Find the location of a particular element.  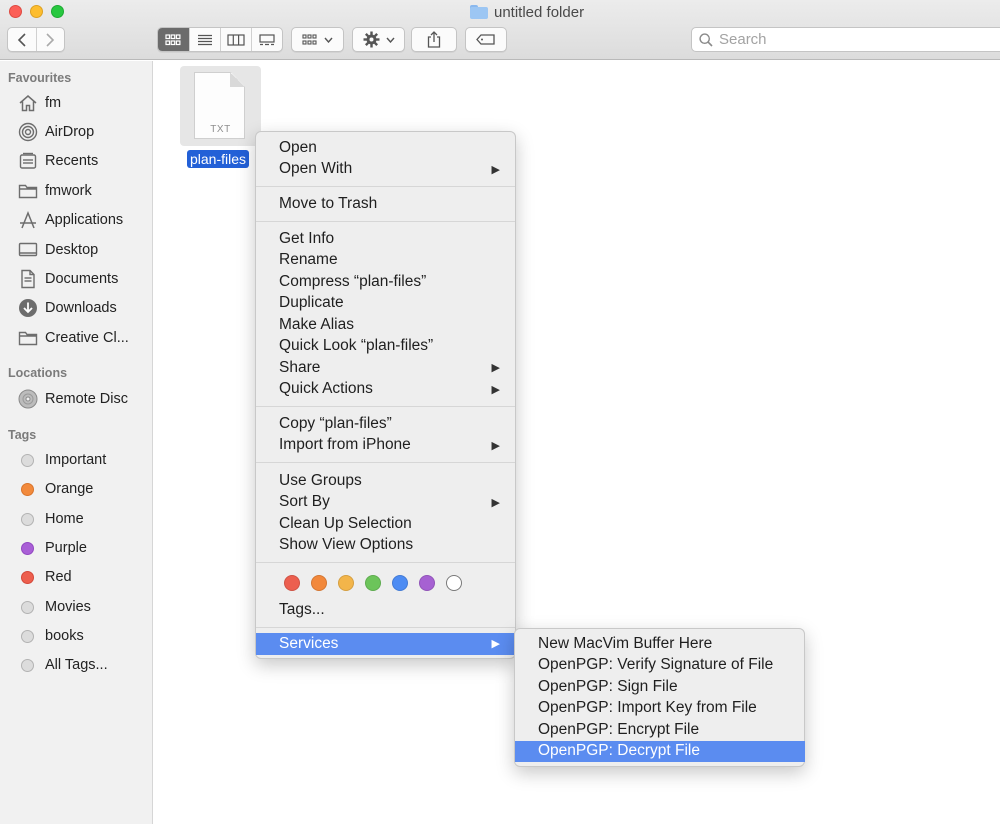

menu-item-make-alias: Make Alias is located at coordinates (385, 325).